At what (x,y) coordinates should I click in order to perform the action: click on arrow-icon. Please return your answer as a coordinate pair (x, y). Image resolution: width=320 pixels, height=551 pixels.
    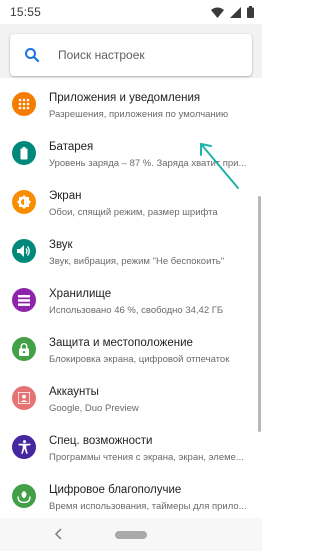
    Looking at the image, I should click on (219, 168).